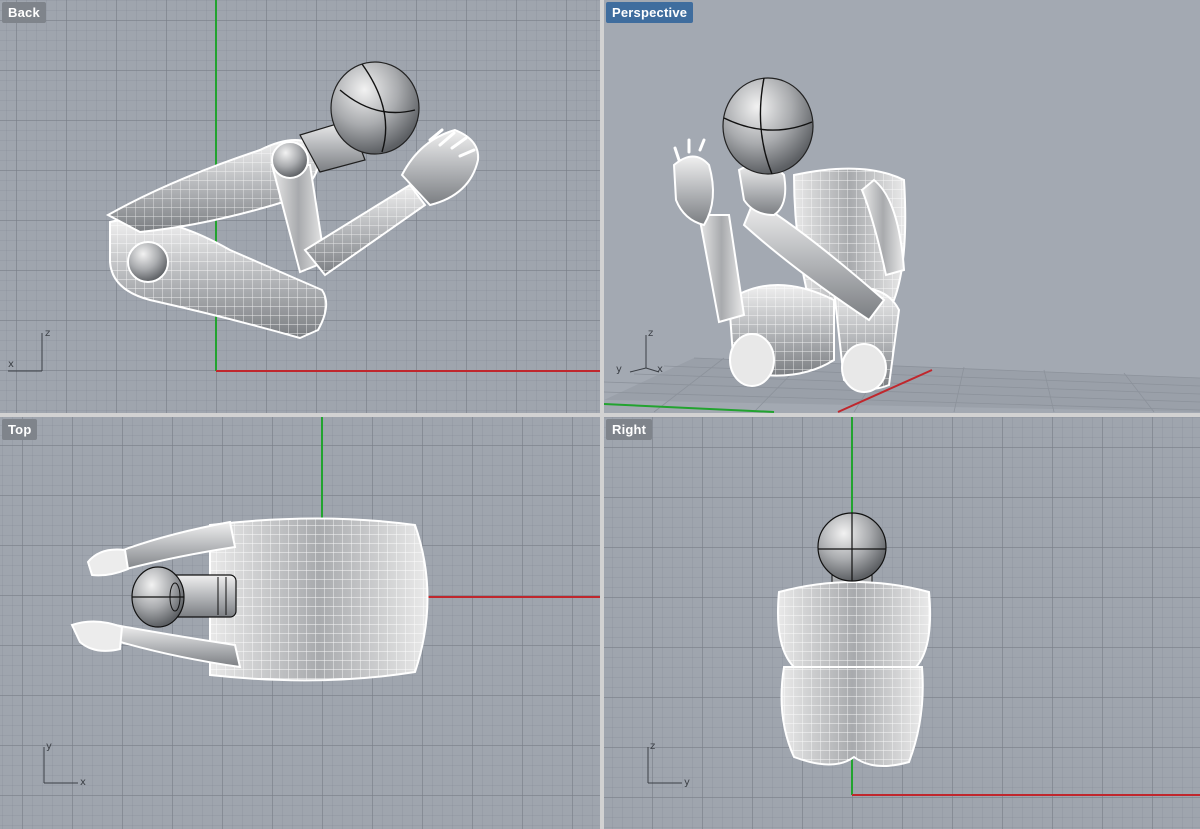 Image resolution: width=1200 pixels, height=829 pixels. What do you see at coordinates (29, 350) in the screenshot?
I see `axis-triad-back: z x` at bounding box center [29, 350].